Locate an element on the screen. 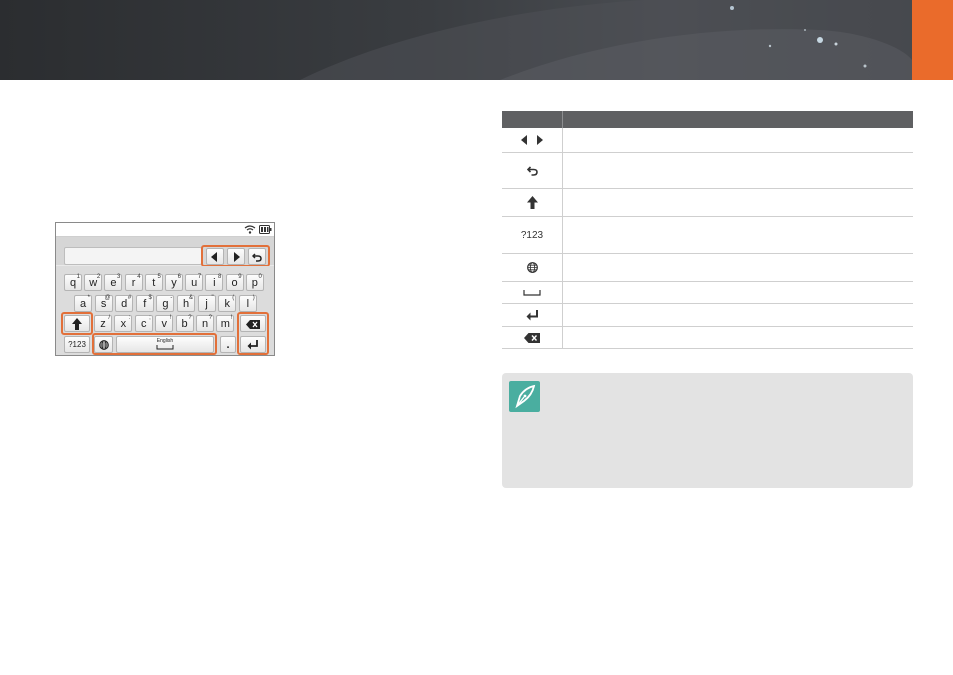  key-label: d is located at coordinates (124, 304).